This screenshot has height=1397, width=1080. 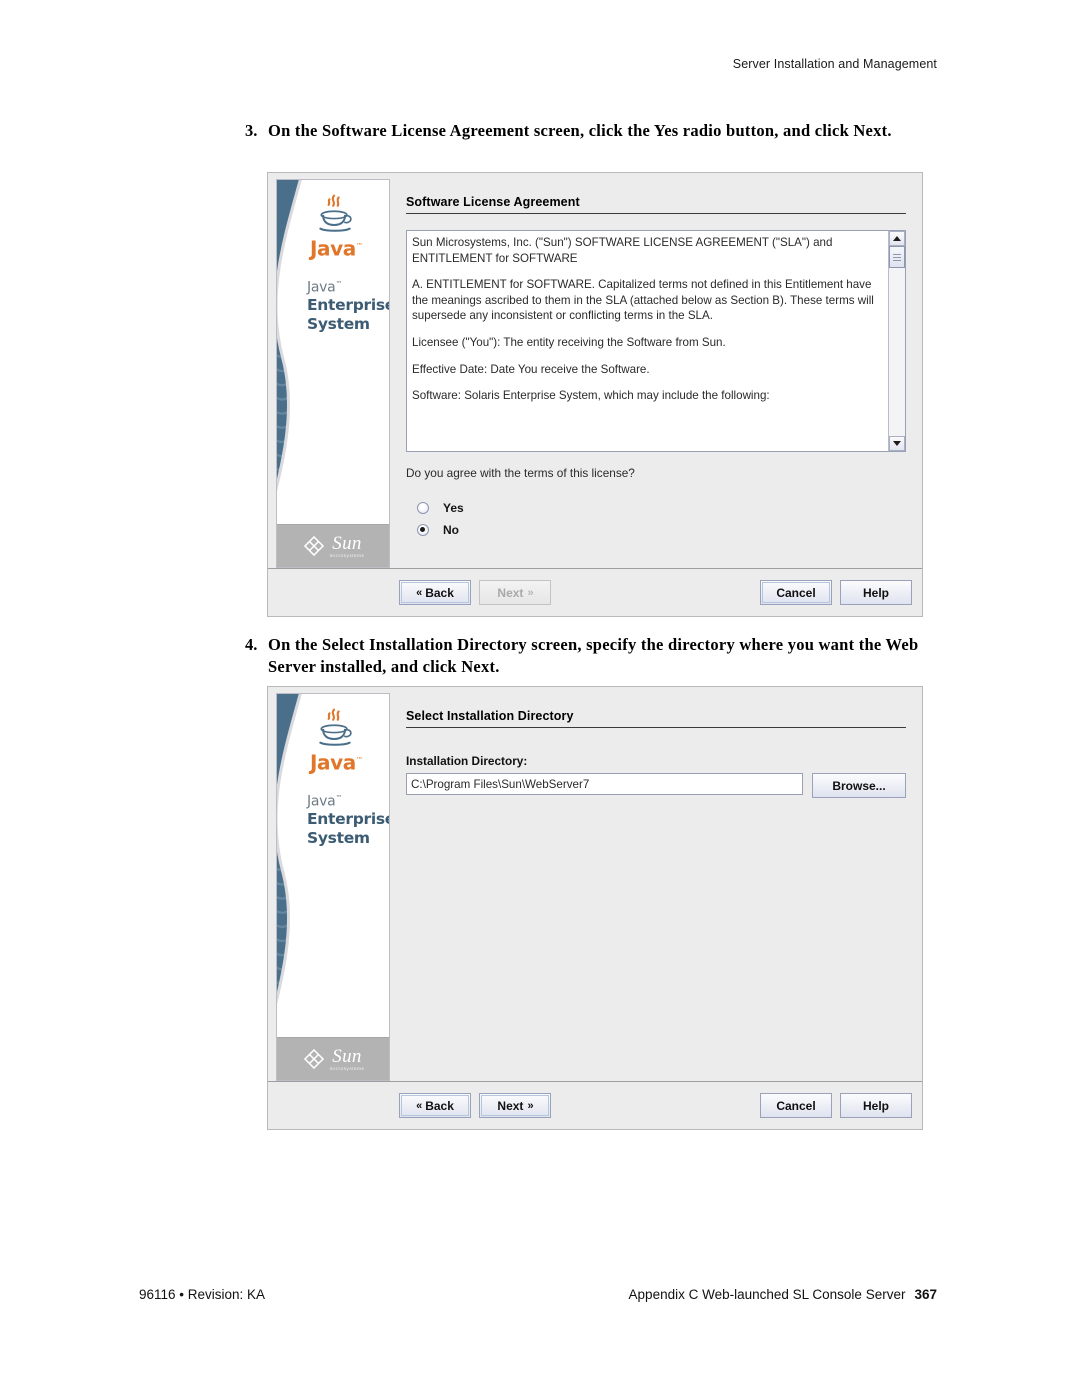 What do you see at coordinates (251, 644) in the screenshot?
I see `step-number: 4.` at bounding box center [251, 644].